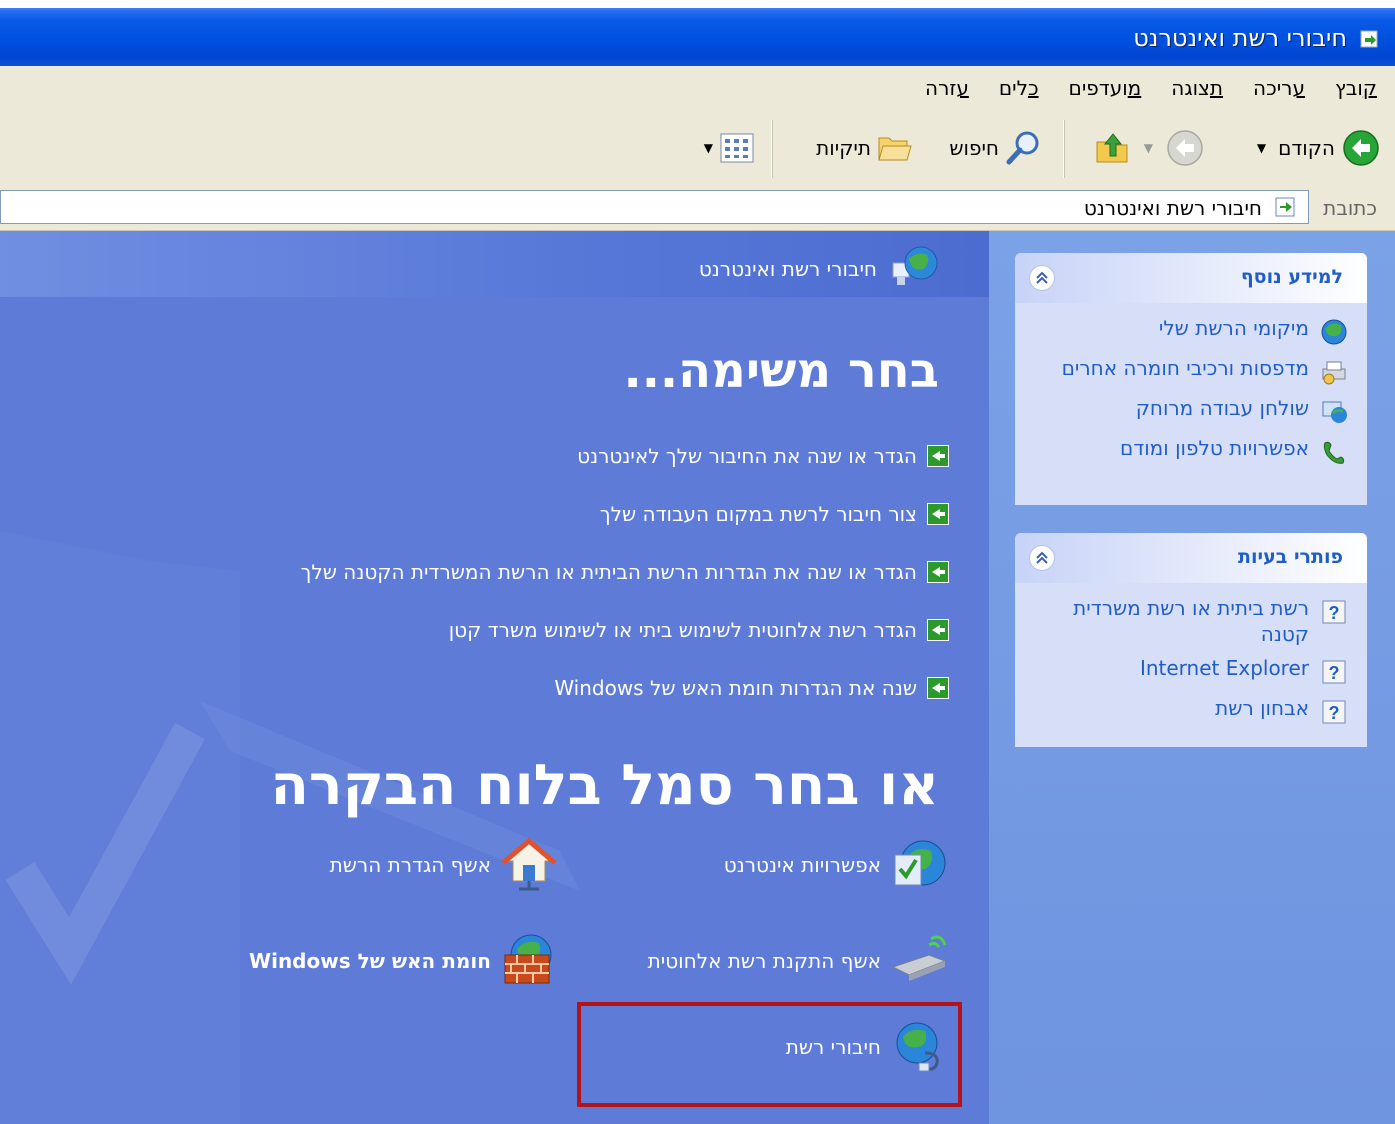 The height and width of the screenshot is (1124, 1395). Describe the element at coordinates (1273, 88) in the screenshot. I see `menu-item-label-rest: ריכה` at that location.